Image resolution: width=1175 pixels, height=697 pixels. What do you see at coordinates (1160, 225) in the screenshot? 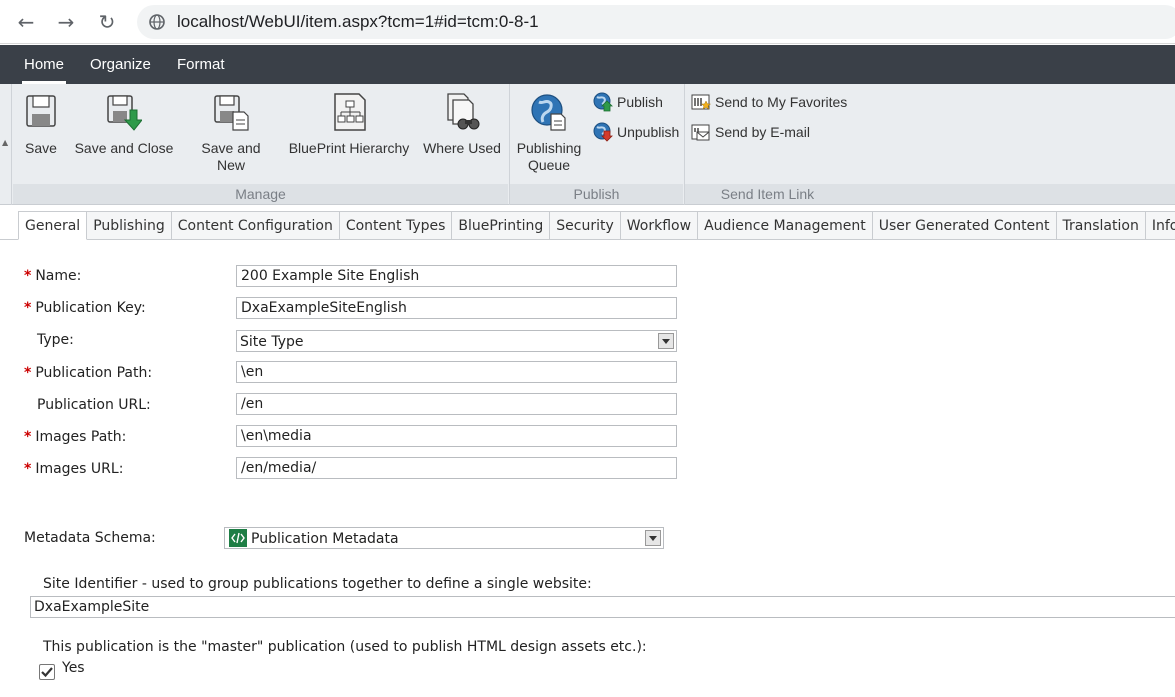
I see `tab-info: Info` at bounding box center [1160, 225].